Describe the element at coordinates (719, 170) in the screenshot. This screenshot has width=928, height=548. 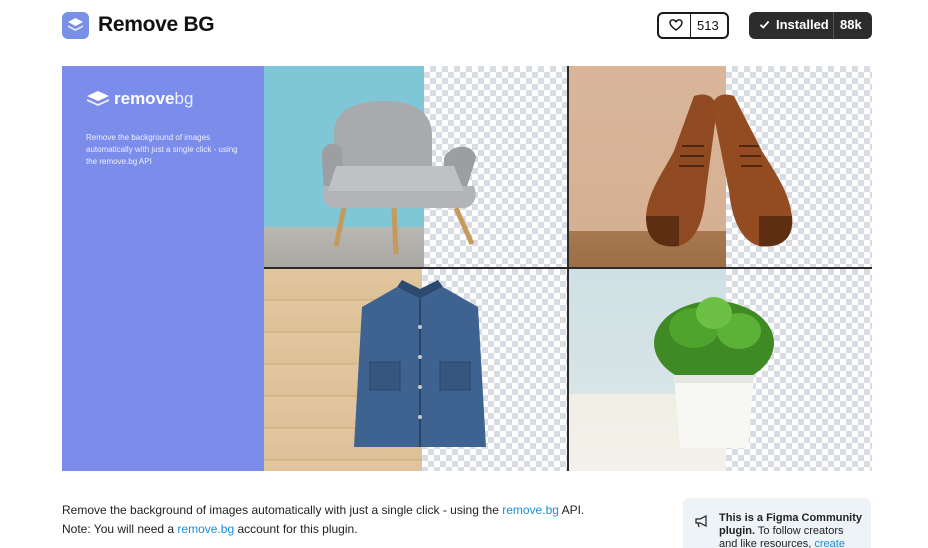
I see `shoes-image` at that location.